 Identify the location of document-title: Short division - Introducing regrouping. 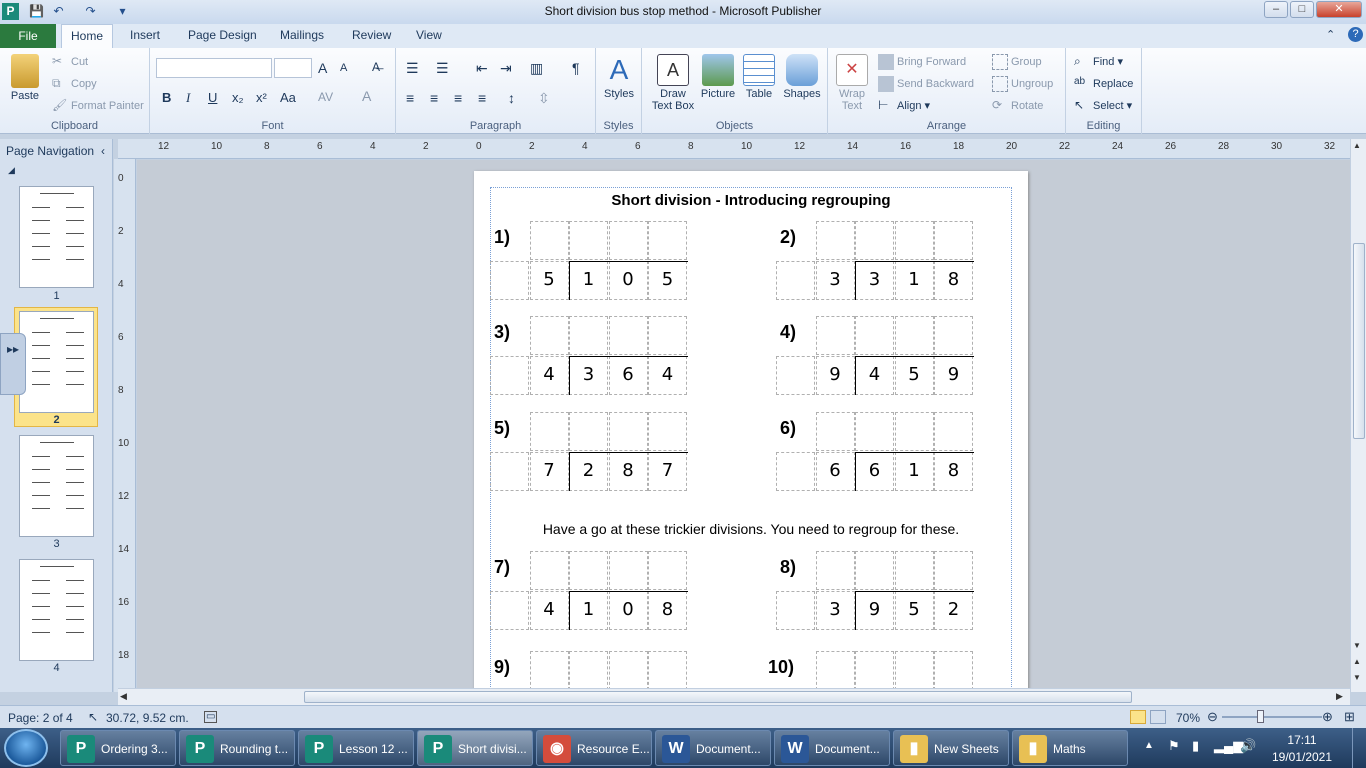
(751, 200).